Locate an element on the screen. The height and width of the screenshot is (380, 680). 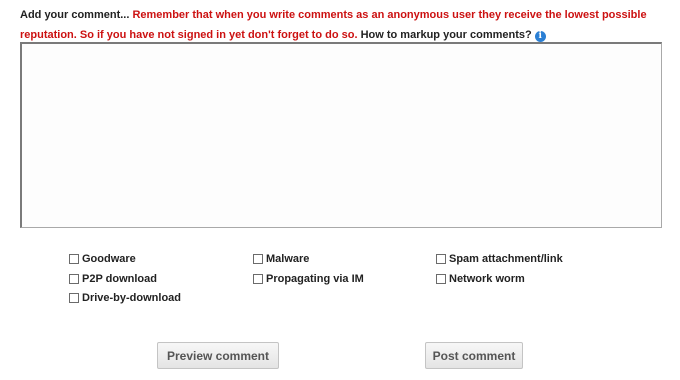
category-malware: Malware is located at coordinates (281, 259).